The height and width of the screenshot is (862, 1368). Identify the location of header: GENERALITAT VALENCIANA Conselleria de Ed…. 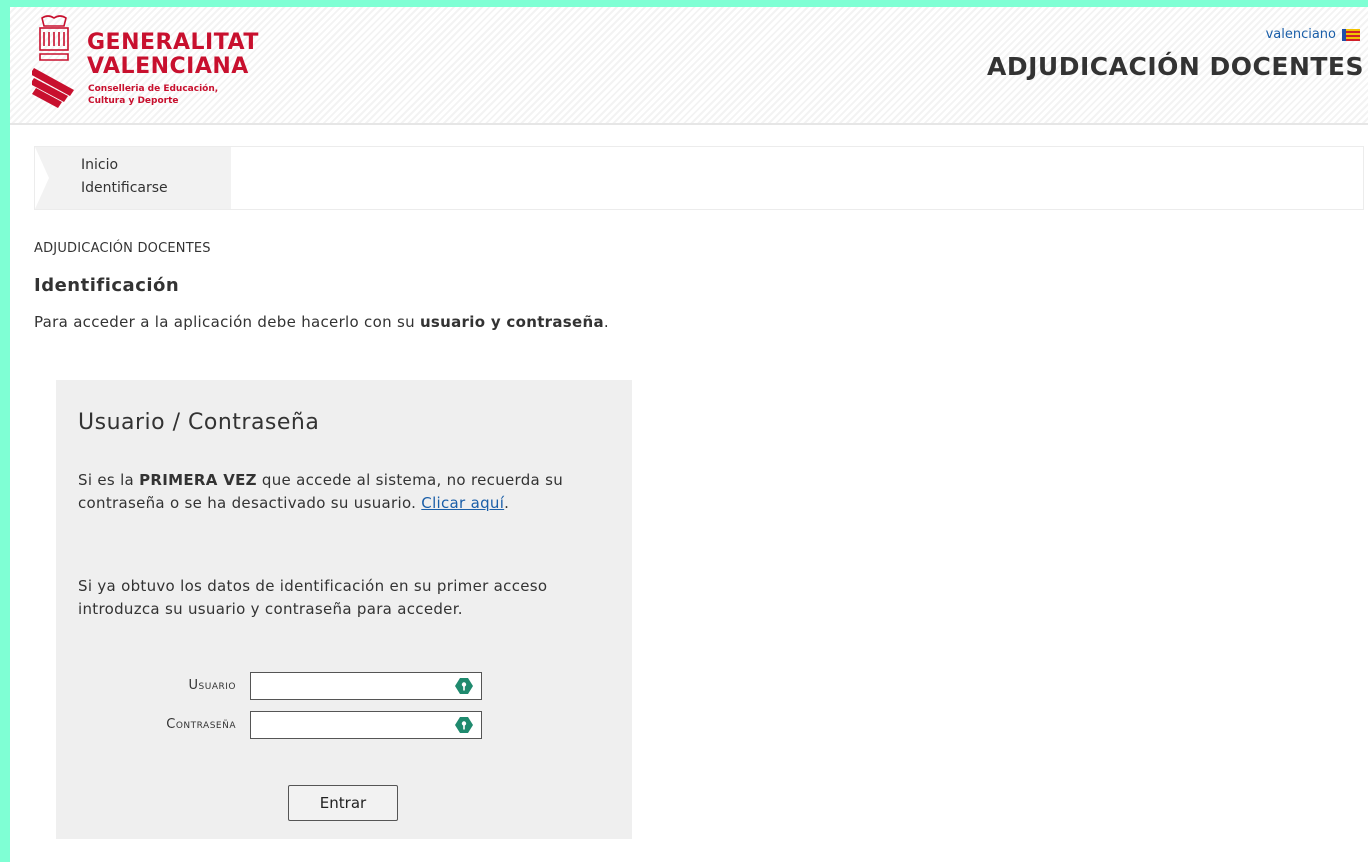
(689, 66).